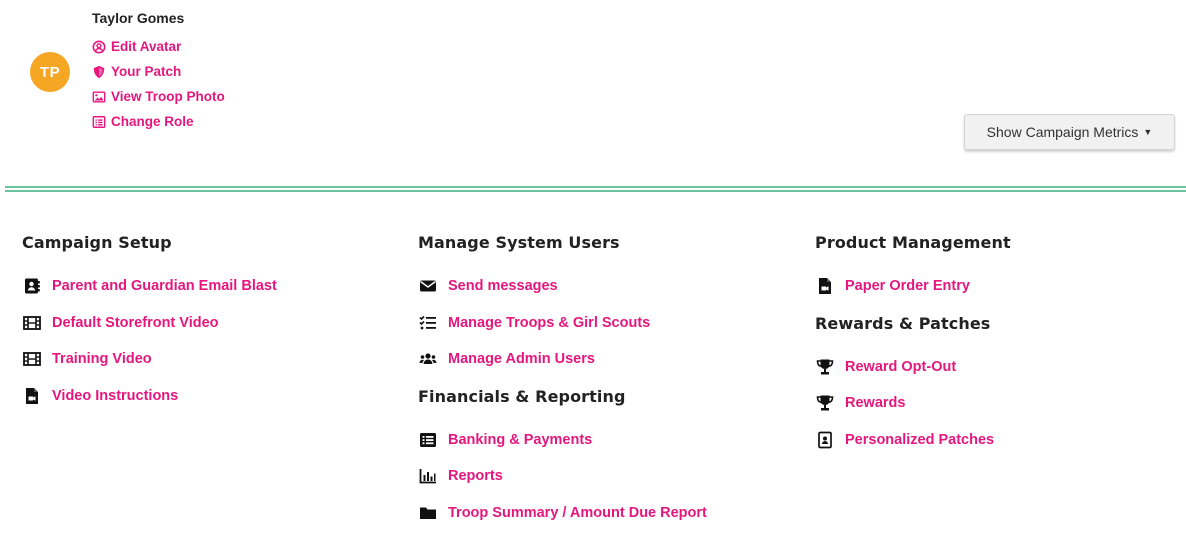 Image resolution: width=1186 pixels, height=540 pixels. I want to click on list-check-icon, so click(428, 323).